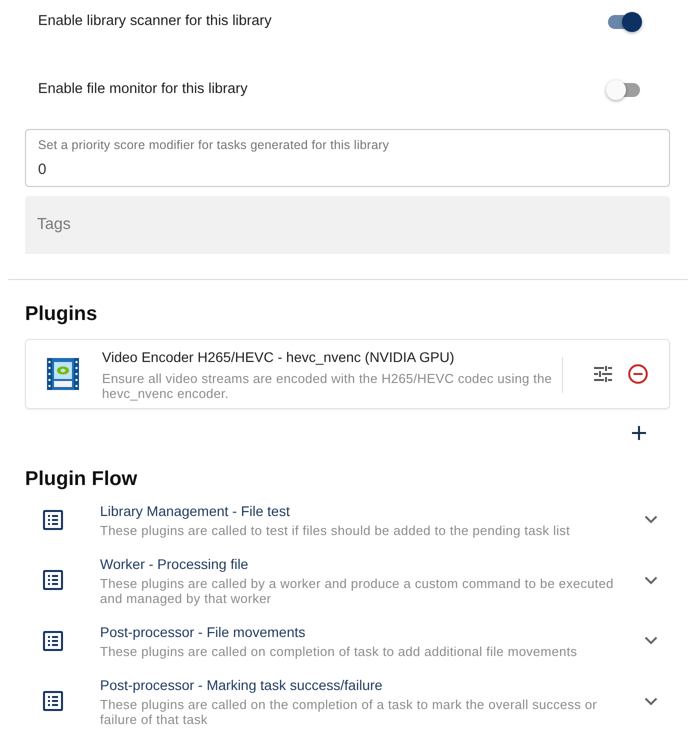  I want to click on minus-circle-icon, so click(638, 374).